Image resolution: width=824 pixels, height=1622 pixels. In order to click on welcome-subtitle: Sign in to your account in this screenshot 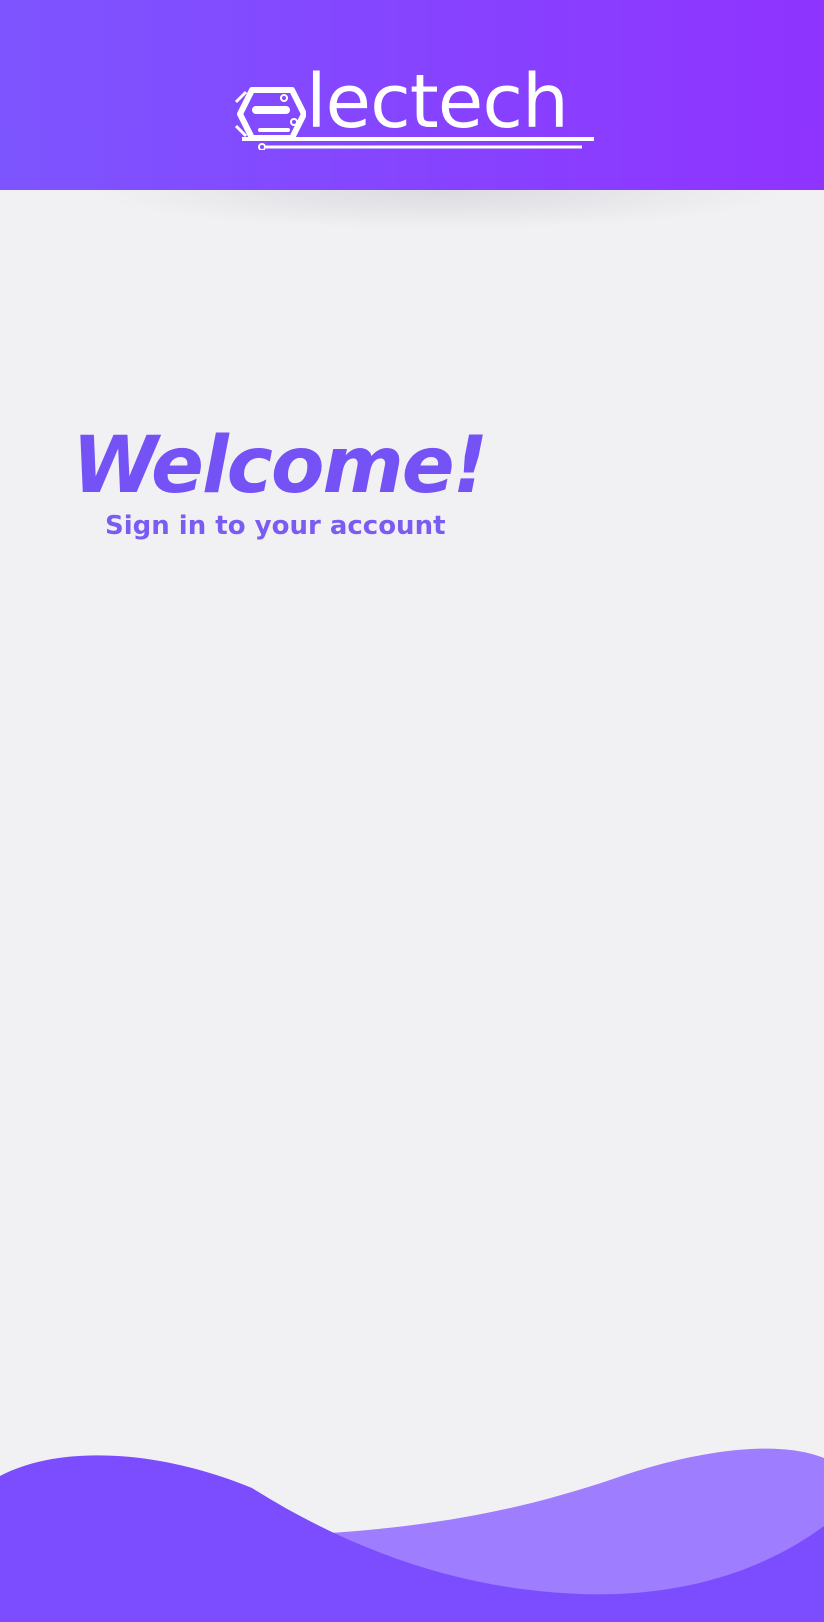, I will do `click(275, 526)`.